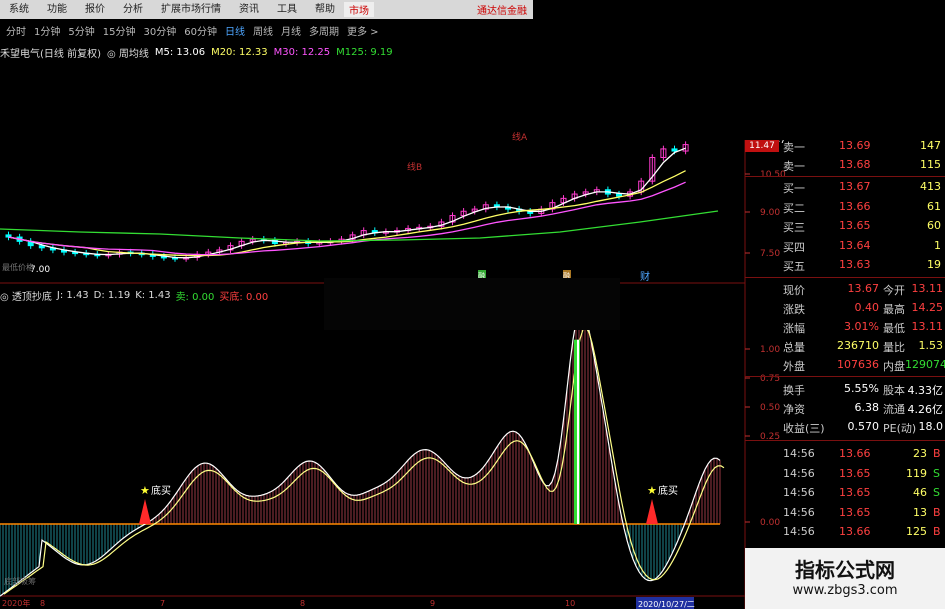  I want to click on bottom-note: 底部吸筹, so click(20, 581).